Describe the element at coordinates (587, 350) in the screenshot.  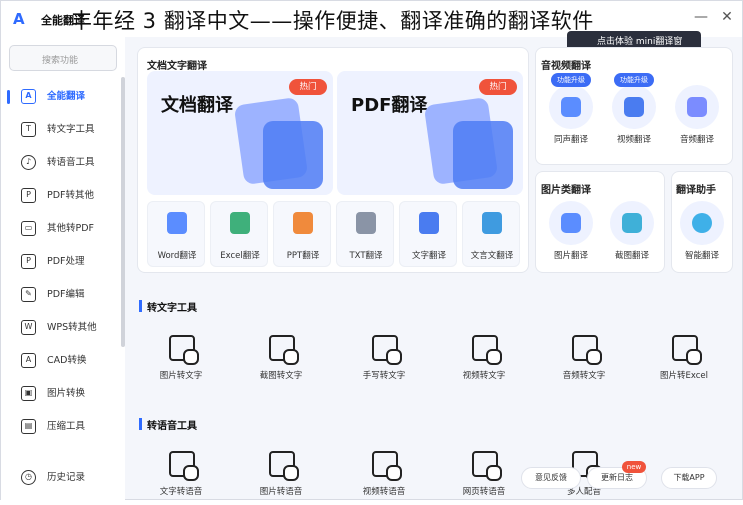
I see `audio-text-icon` at that location.